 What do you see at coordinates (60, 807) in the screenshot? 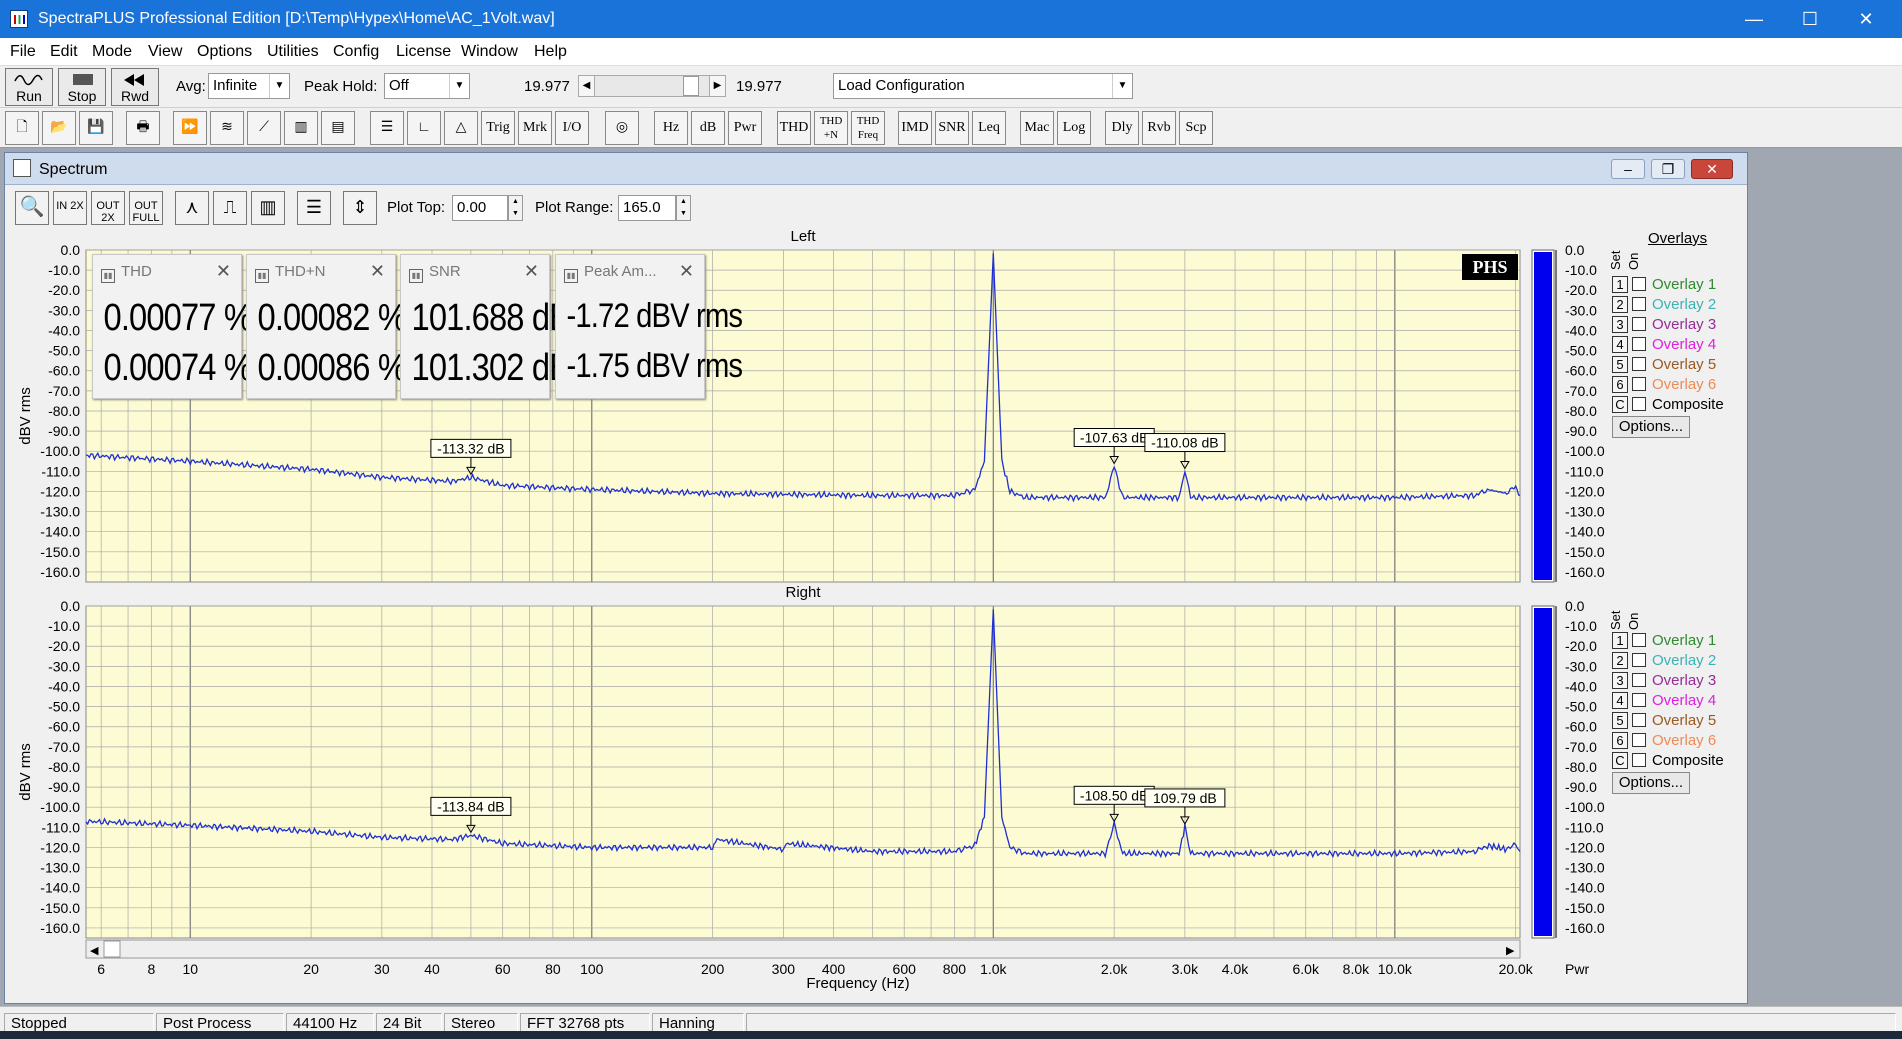
I see `y-tick-label: -100.0` at bounding box center [60, 807].